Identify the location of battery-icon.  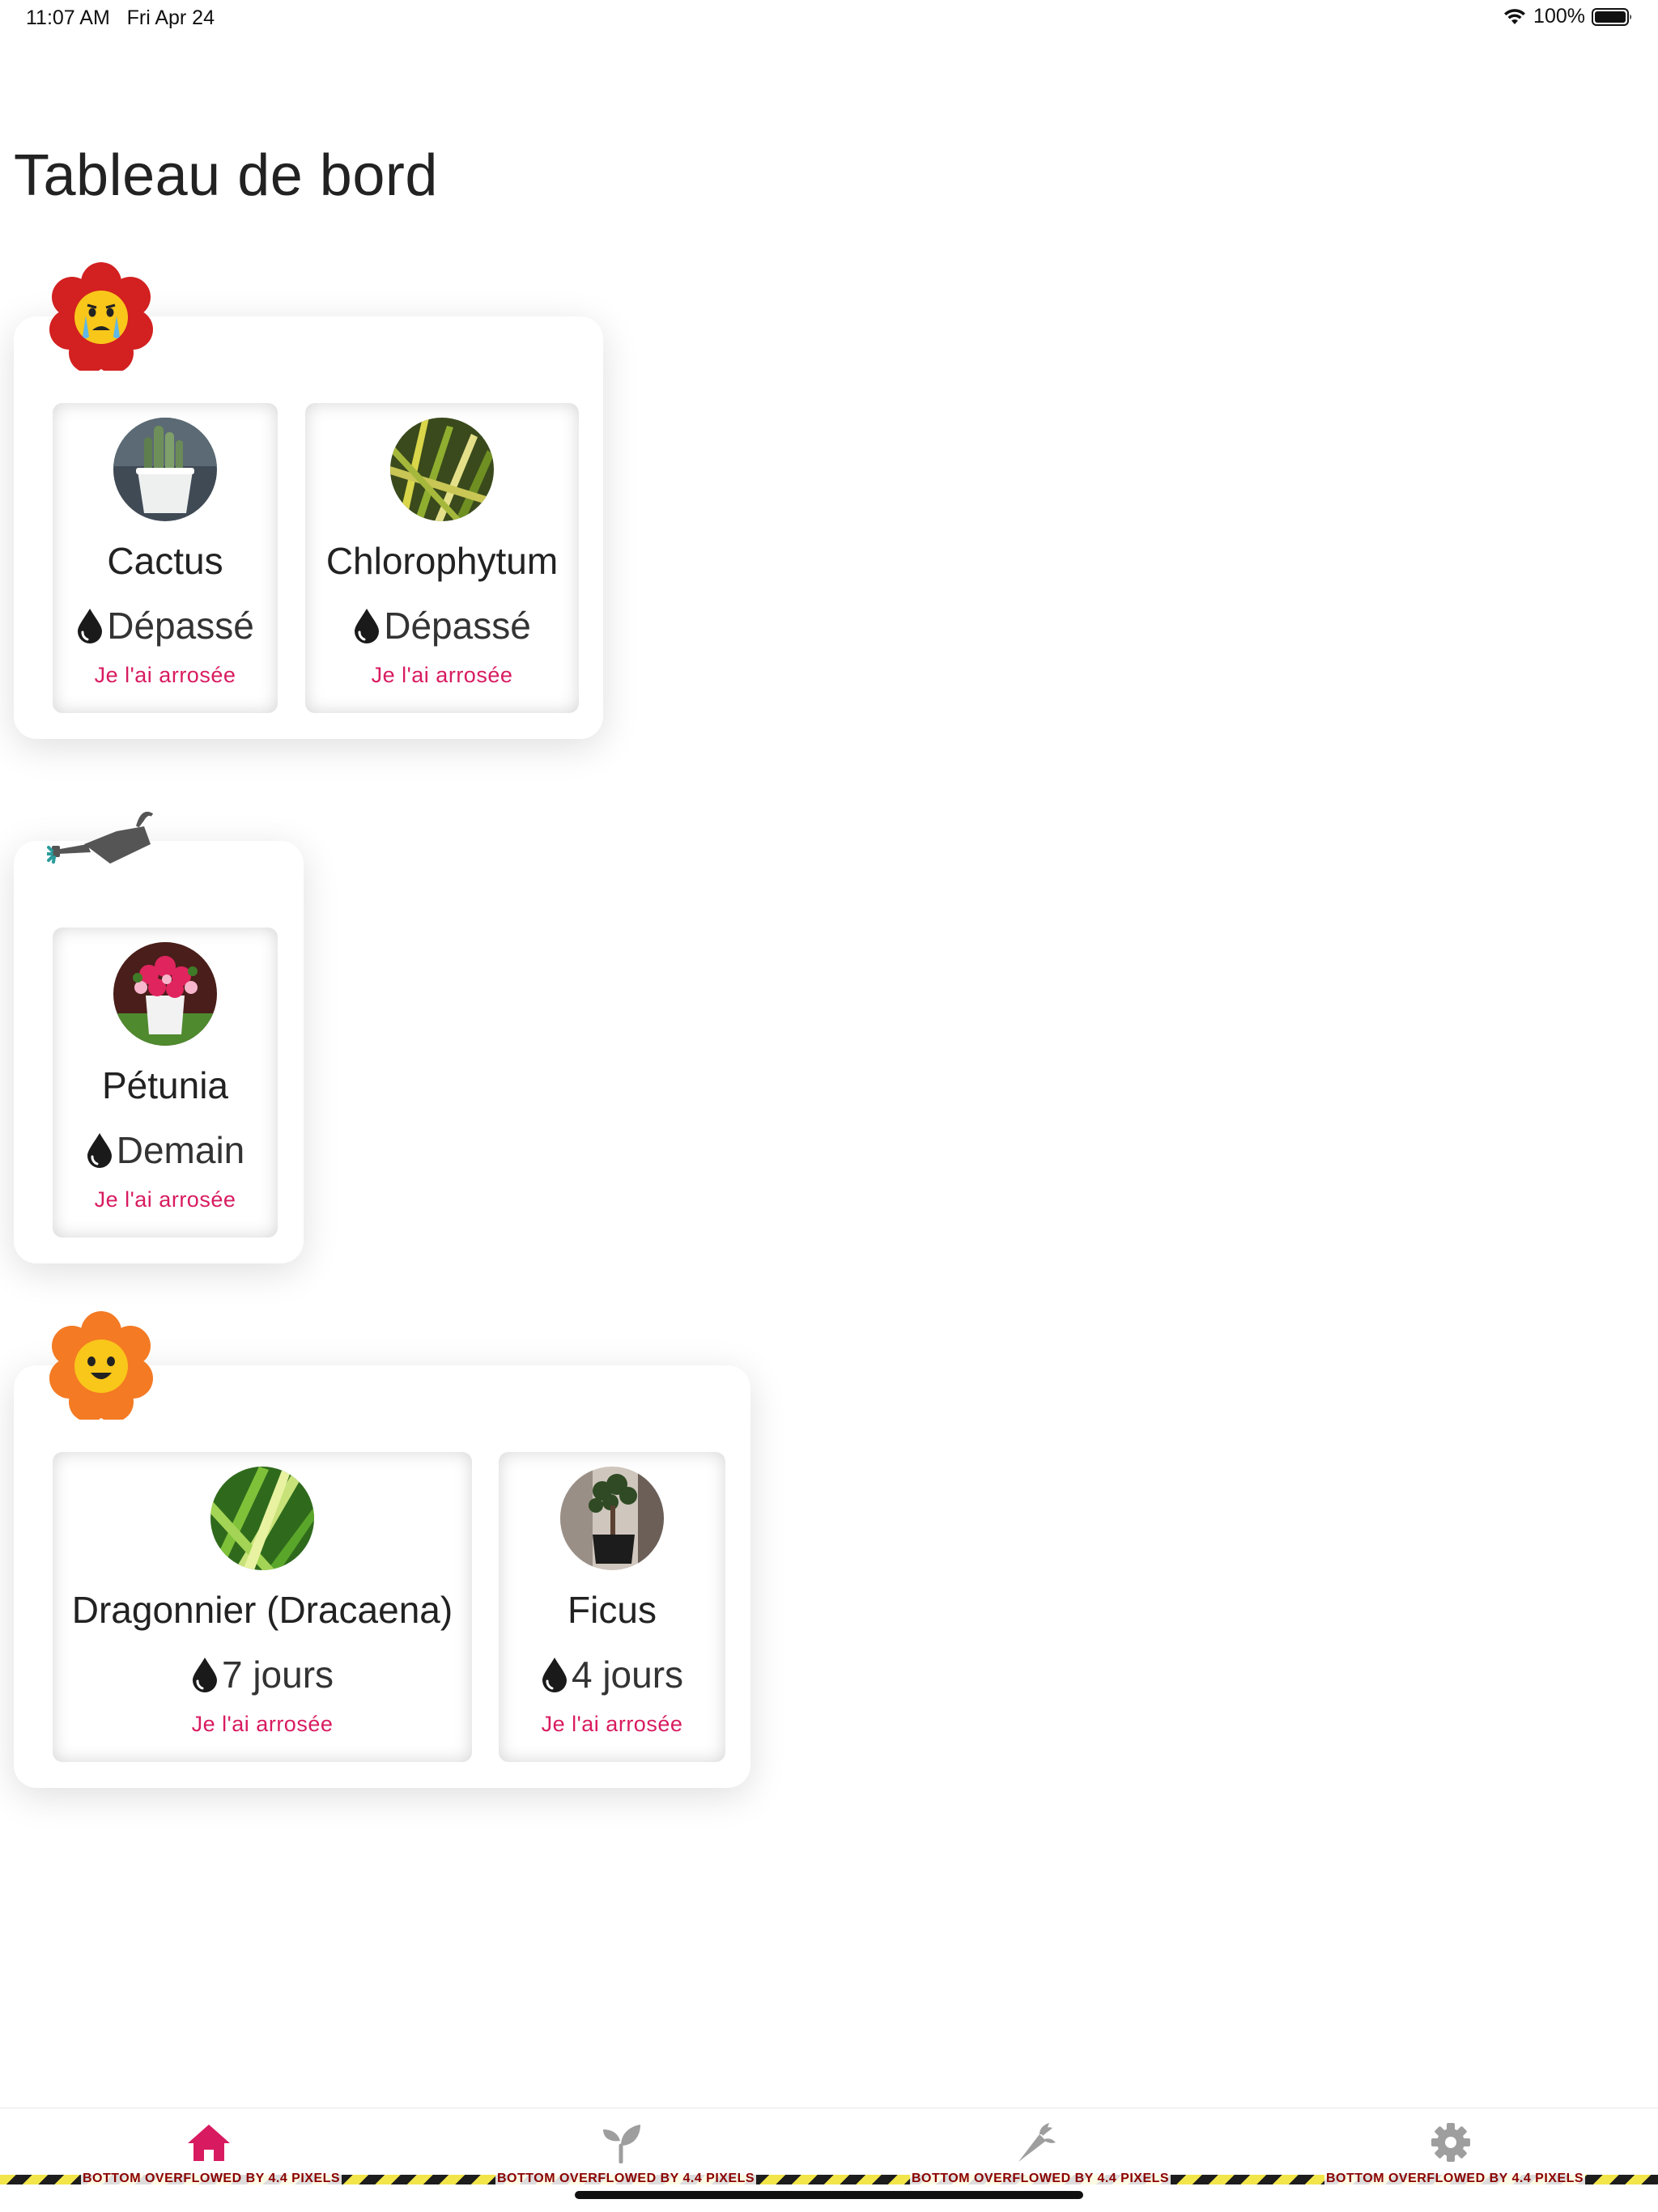
(1611, 16).